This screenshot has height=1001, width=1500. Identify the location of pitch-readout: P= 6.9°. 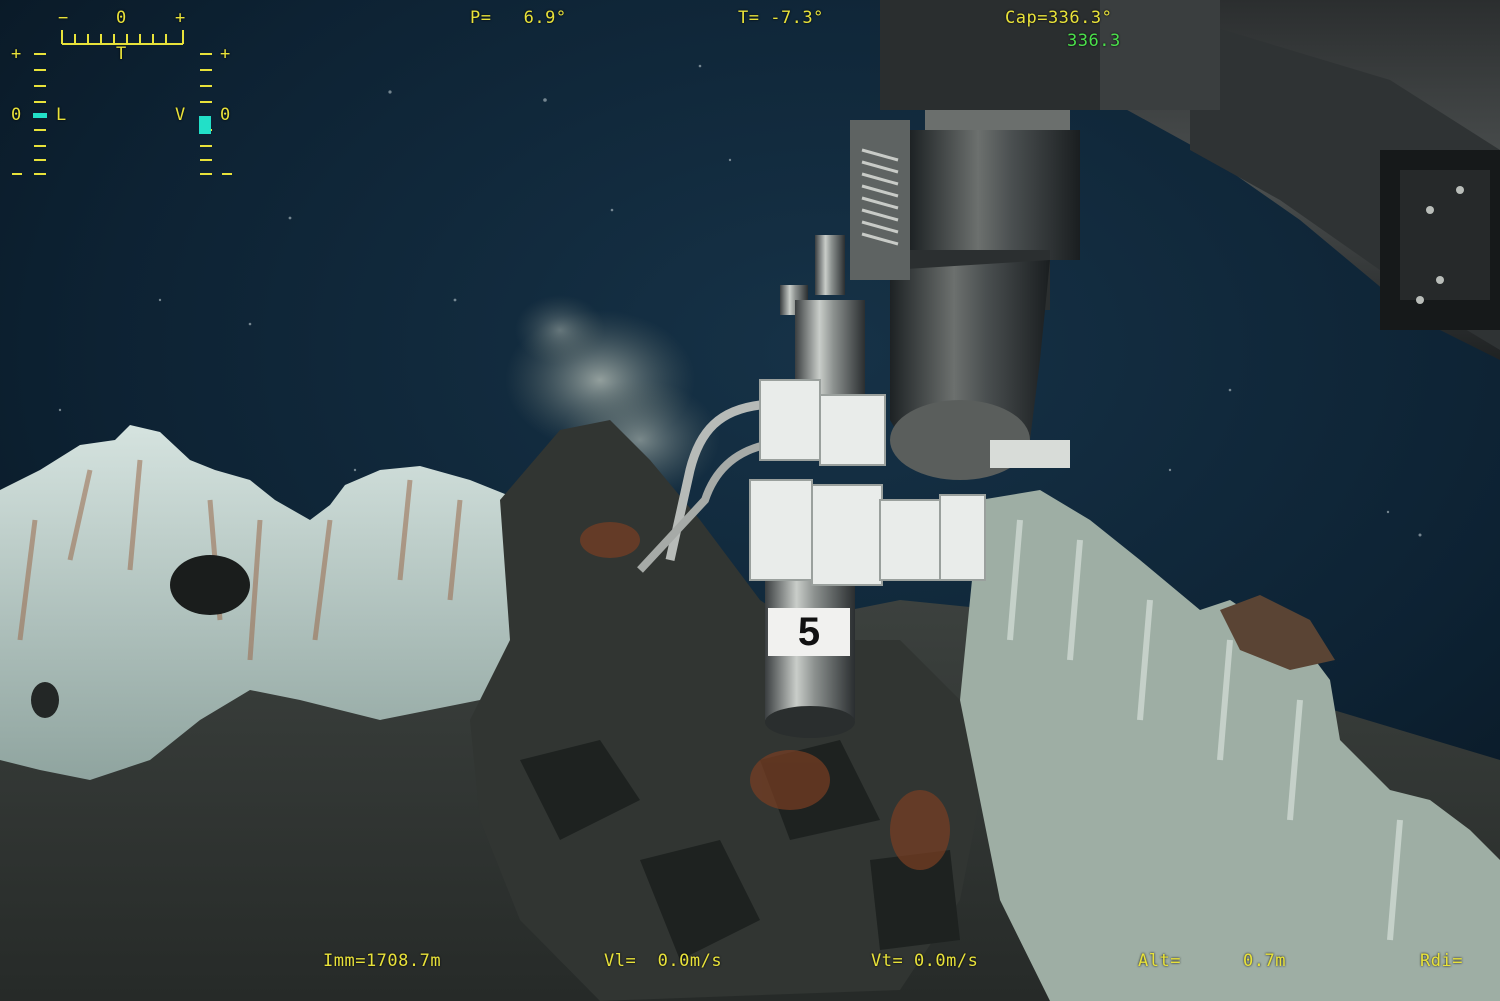
(518, 18).